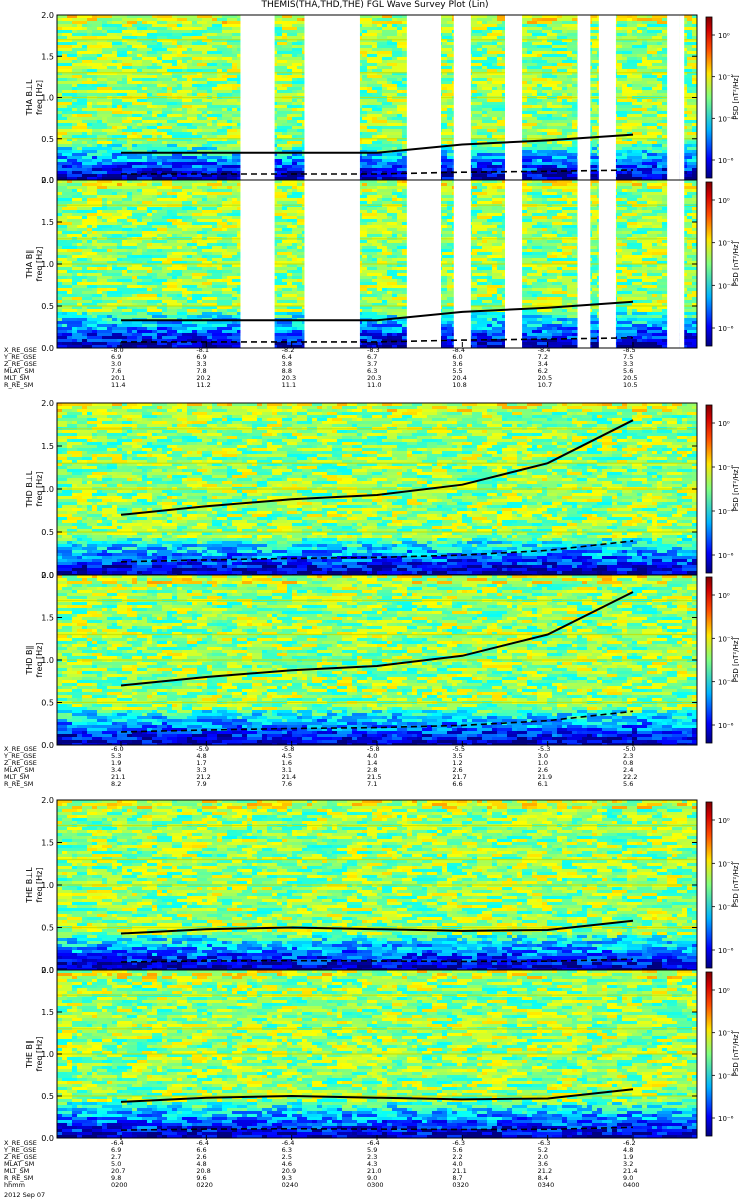  What do you see at coordinates (354, 350) in the screenshot?
I see `ephemeris-row: X_RE_GSE -8.0 -8.1 -8.2 -8.3 -8.4 -8.4 -8.5` at bounding box center [354, 350].